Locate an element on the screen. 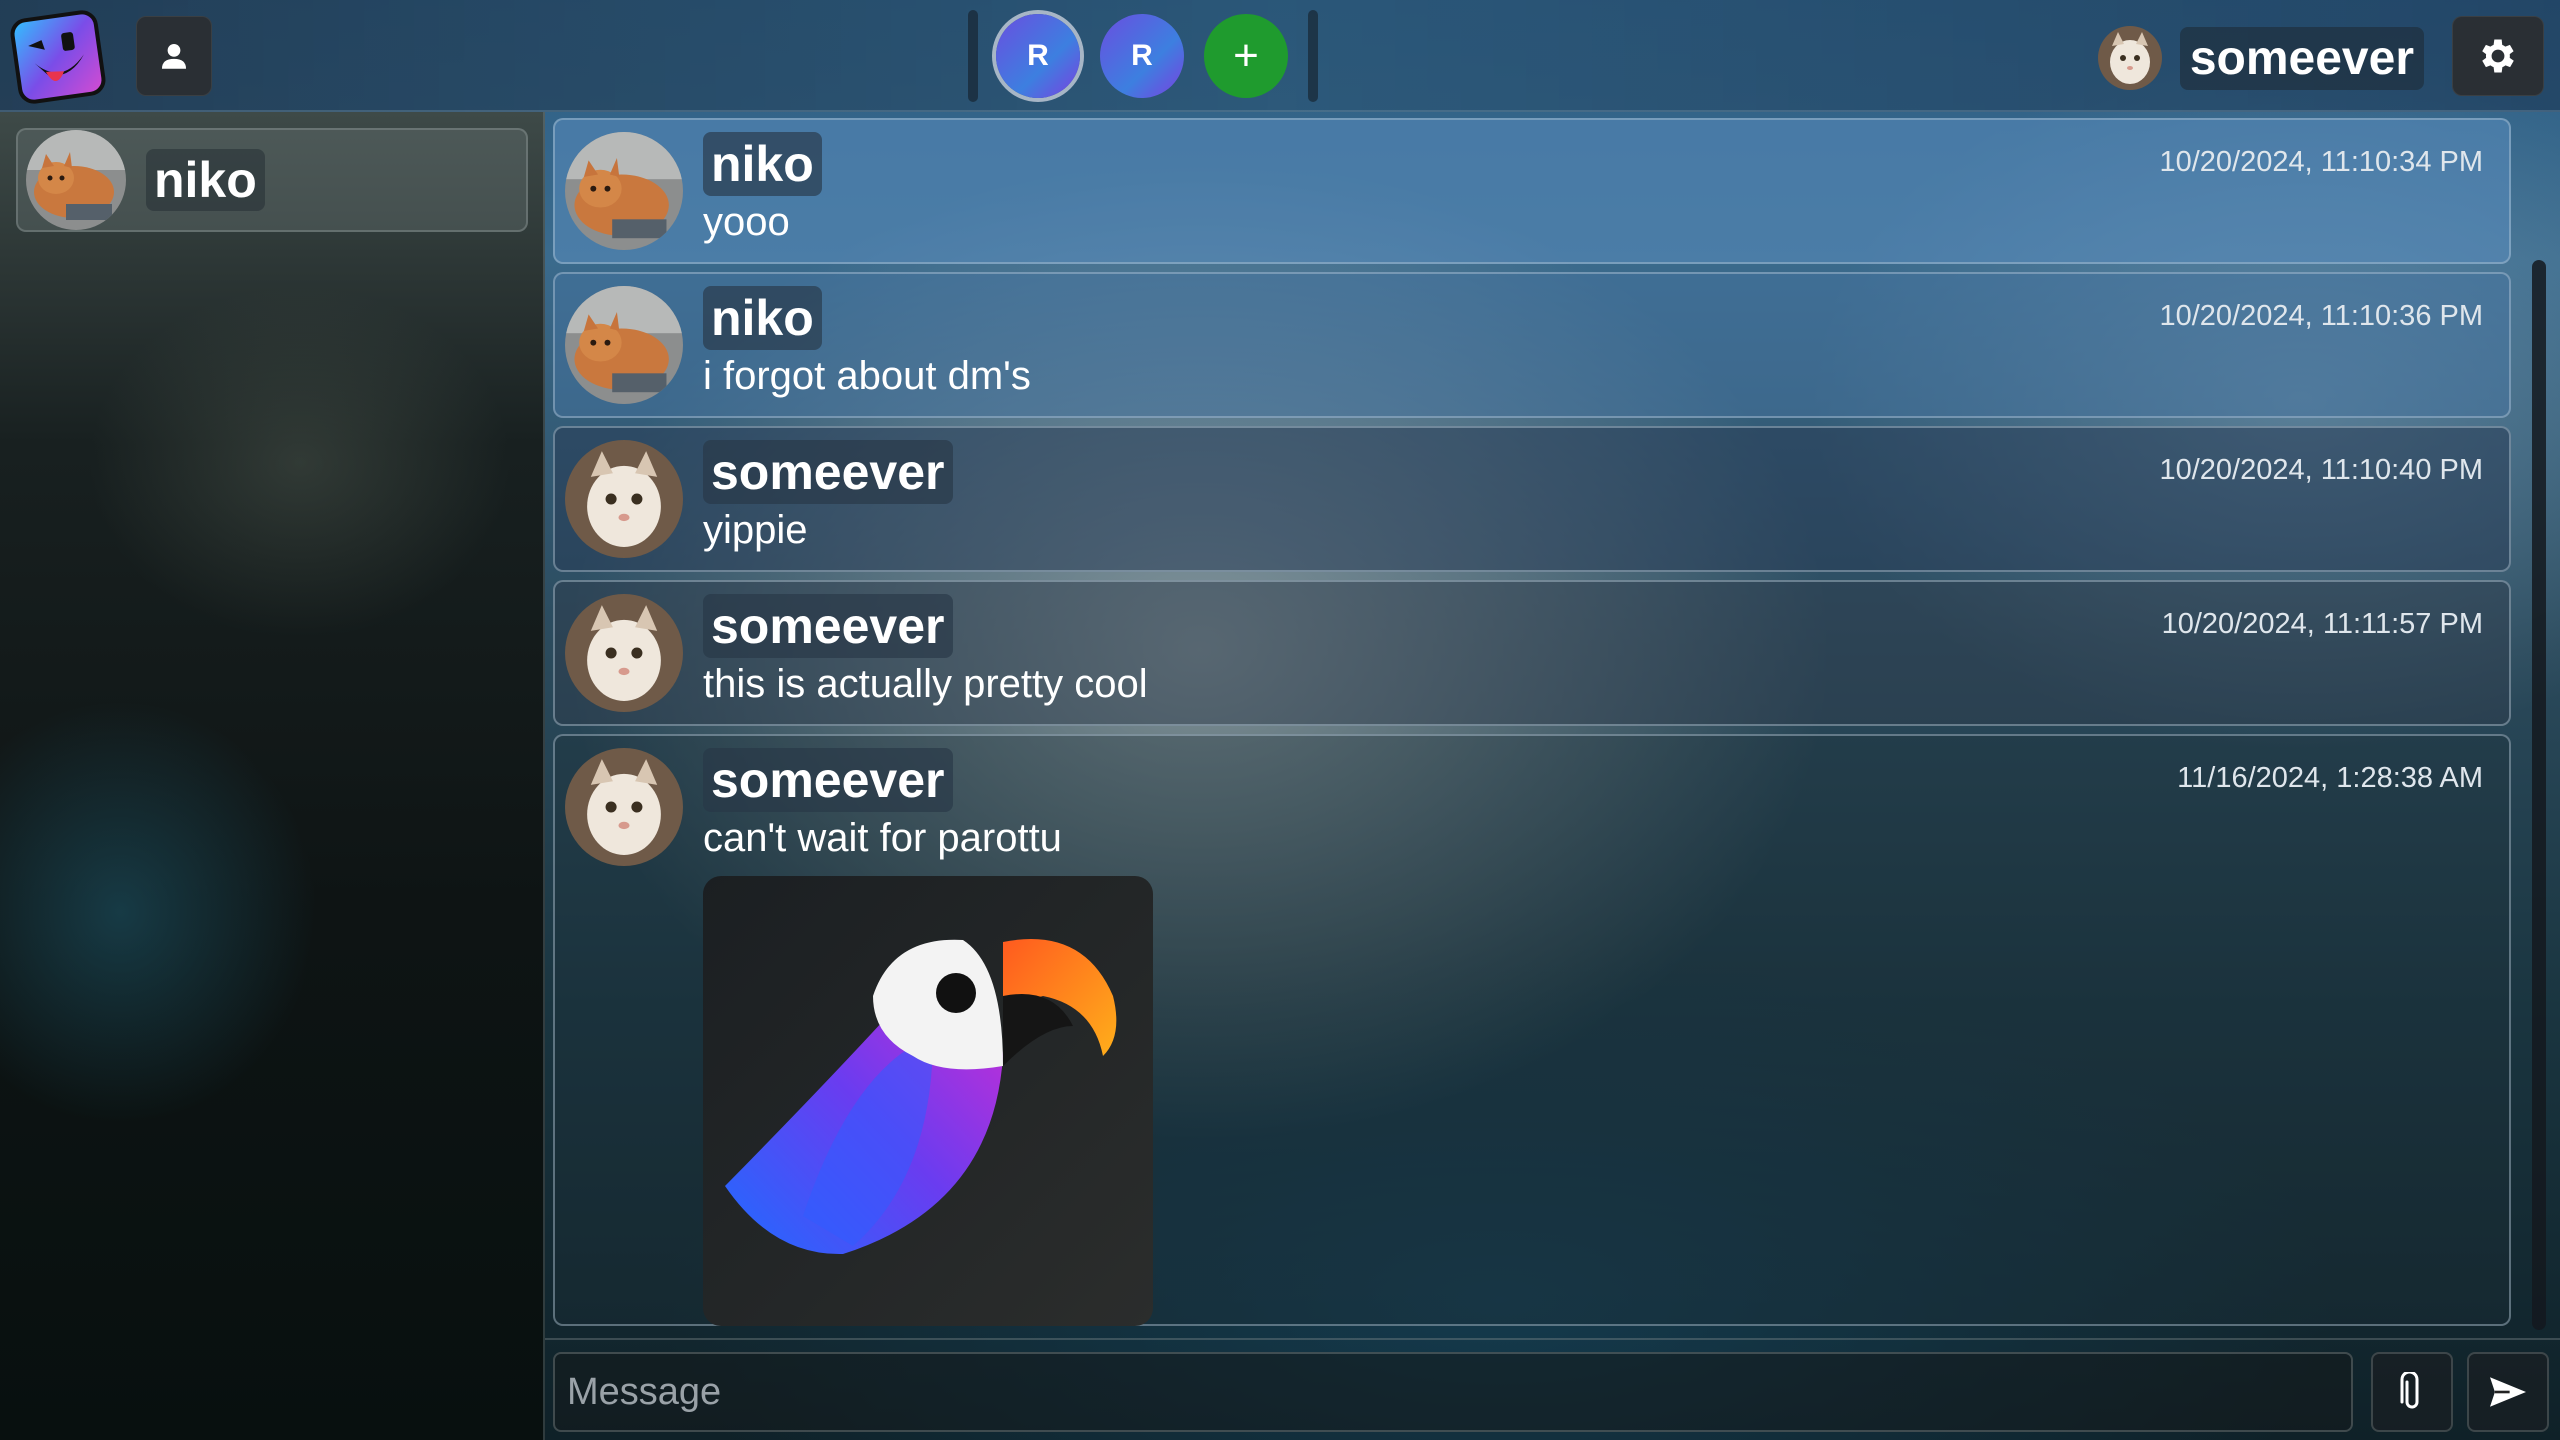  message-composer is located at coordinates (1552, 1389).